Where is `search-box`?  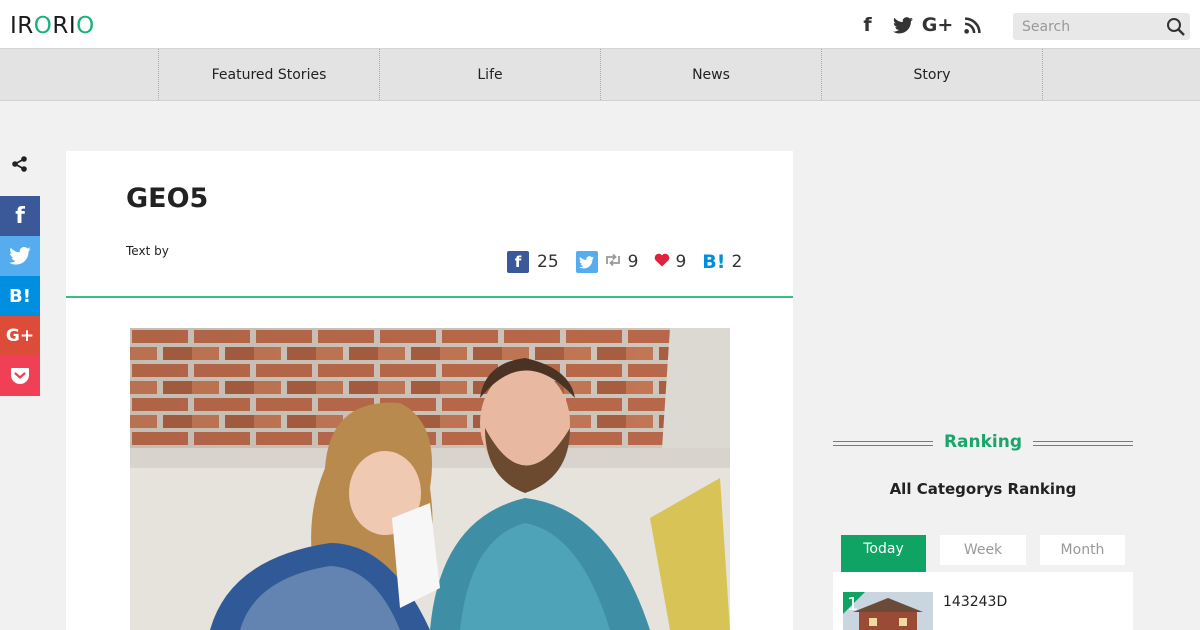 search-box is located at coordinates (1101, 26).